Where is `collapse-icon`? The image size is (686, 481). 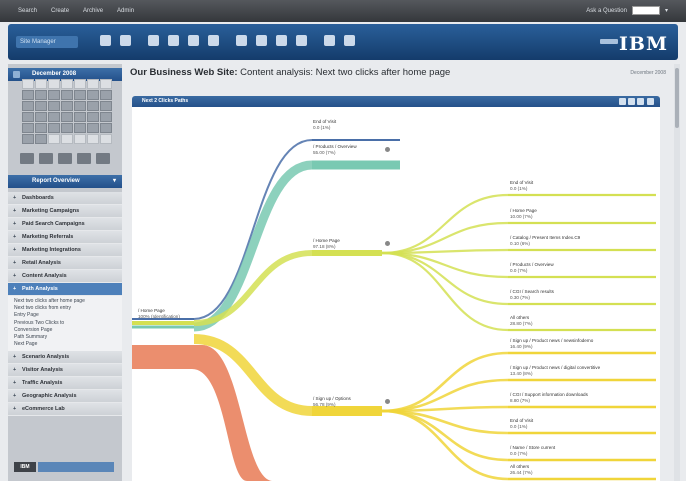
collapse-icon is located at coordinates (16, 74).